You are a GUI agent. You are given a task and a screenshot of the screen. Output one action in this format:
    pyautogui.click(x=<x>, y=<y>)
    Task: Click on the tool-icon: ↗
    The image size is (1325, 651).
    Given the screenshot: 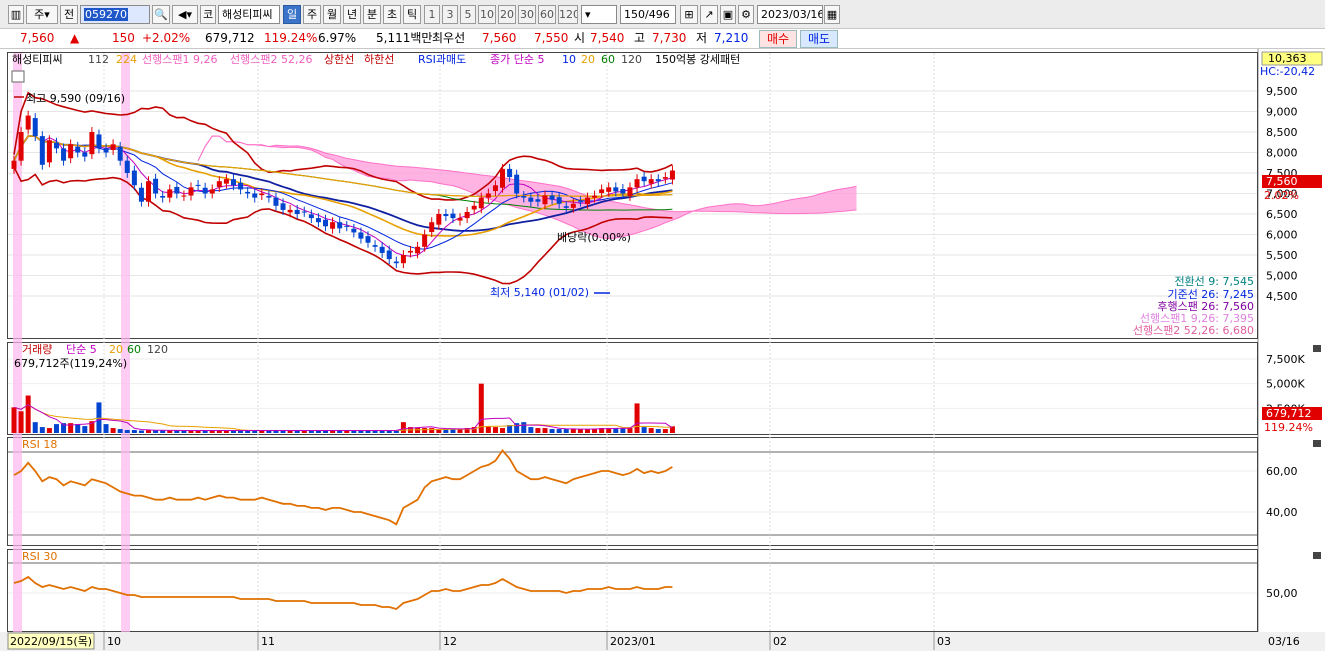 What is the action you would take?
    pyautogui.click(x=709, y=14)
    